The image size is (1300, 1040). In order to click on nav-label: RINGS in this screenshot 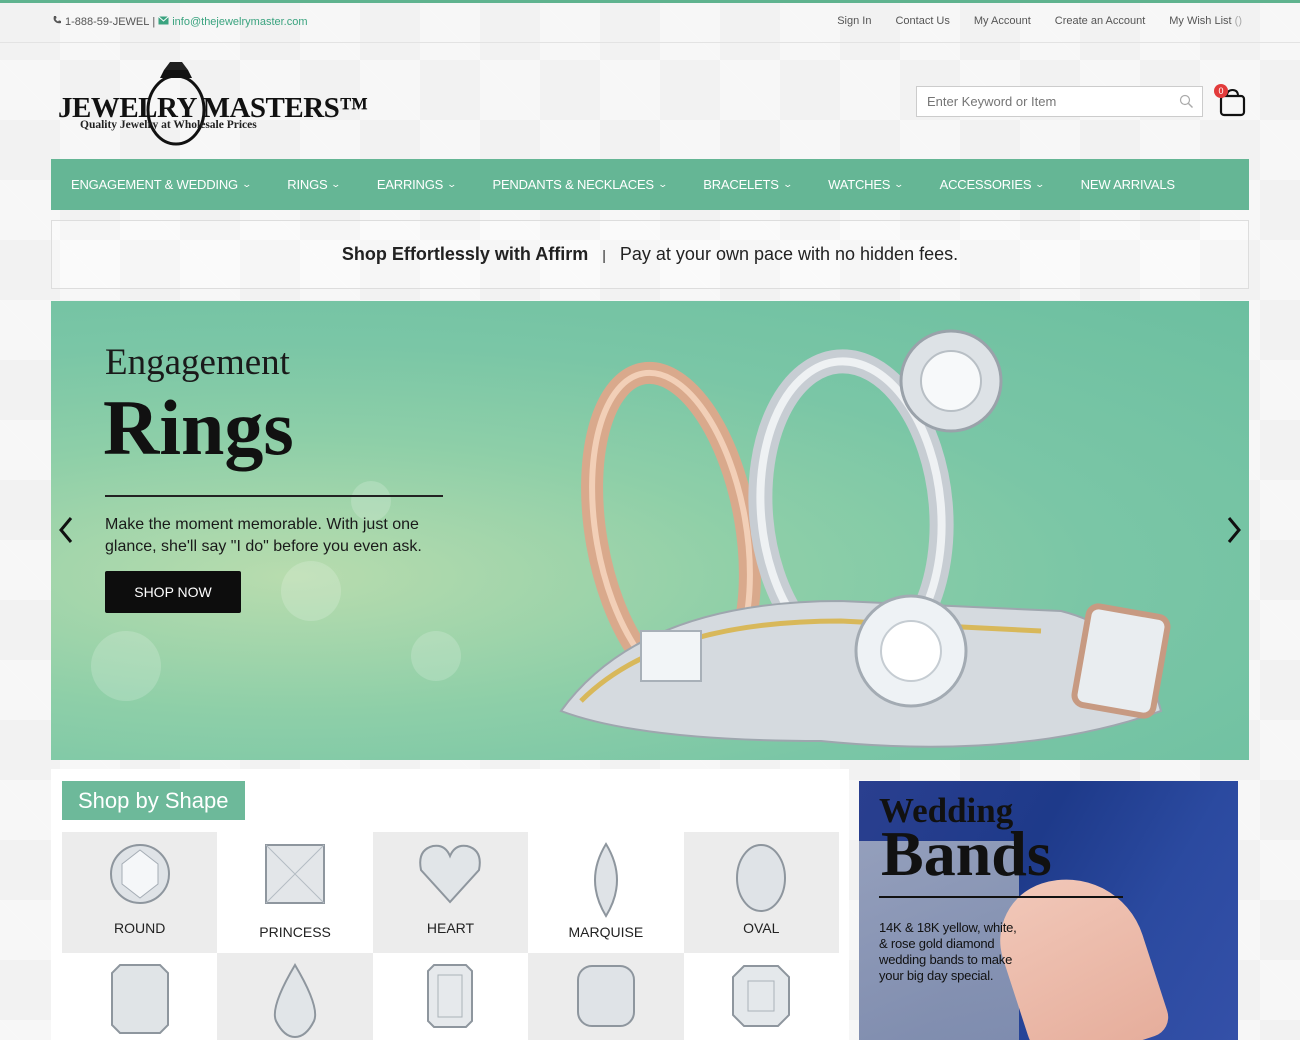, I will do `click(307, 184)`.